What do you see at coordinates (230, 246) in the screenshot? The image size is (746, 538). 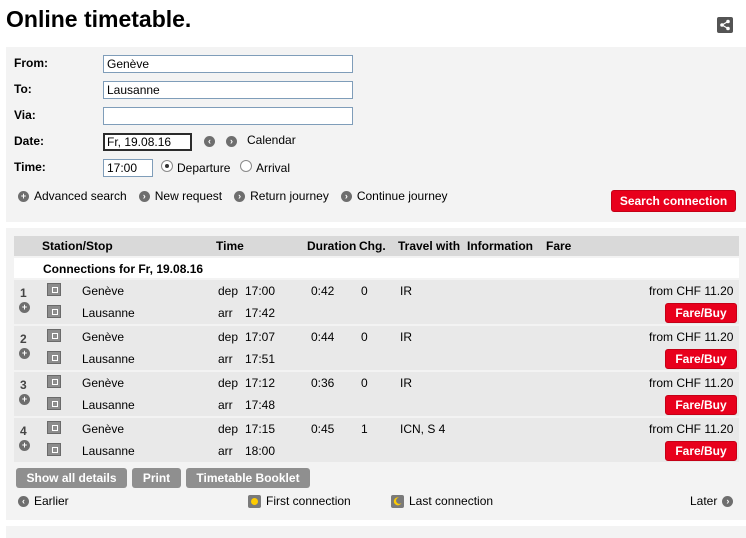 I see `header-time: Time` at bounding box center [230, 246].